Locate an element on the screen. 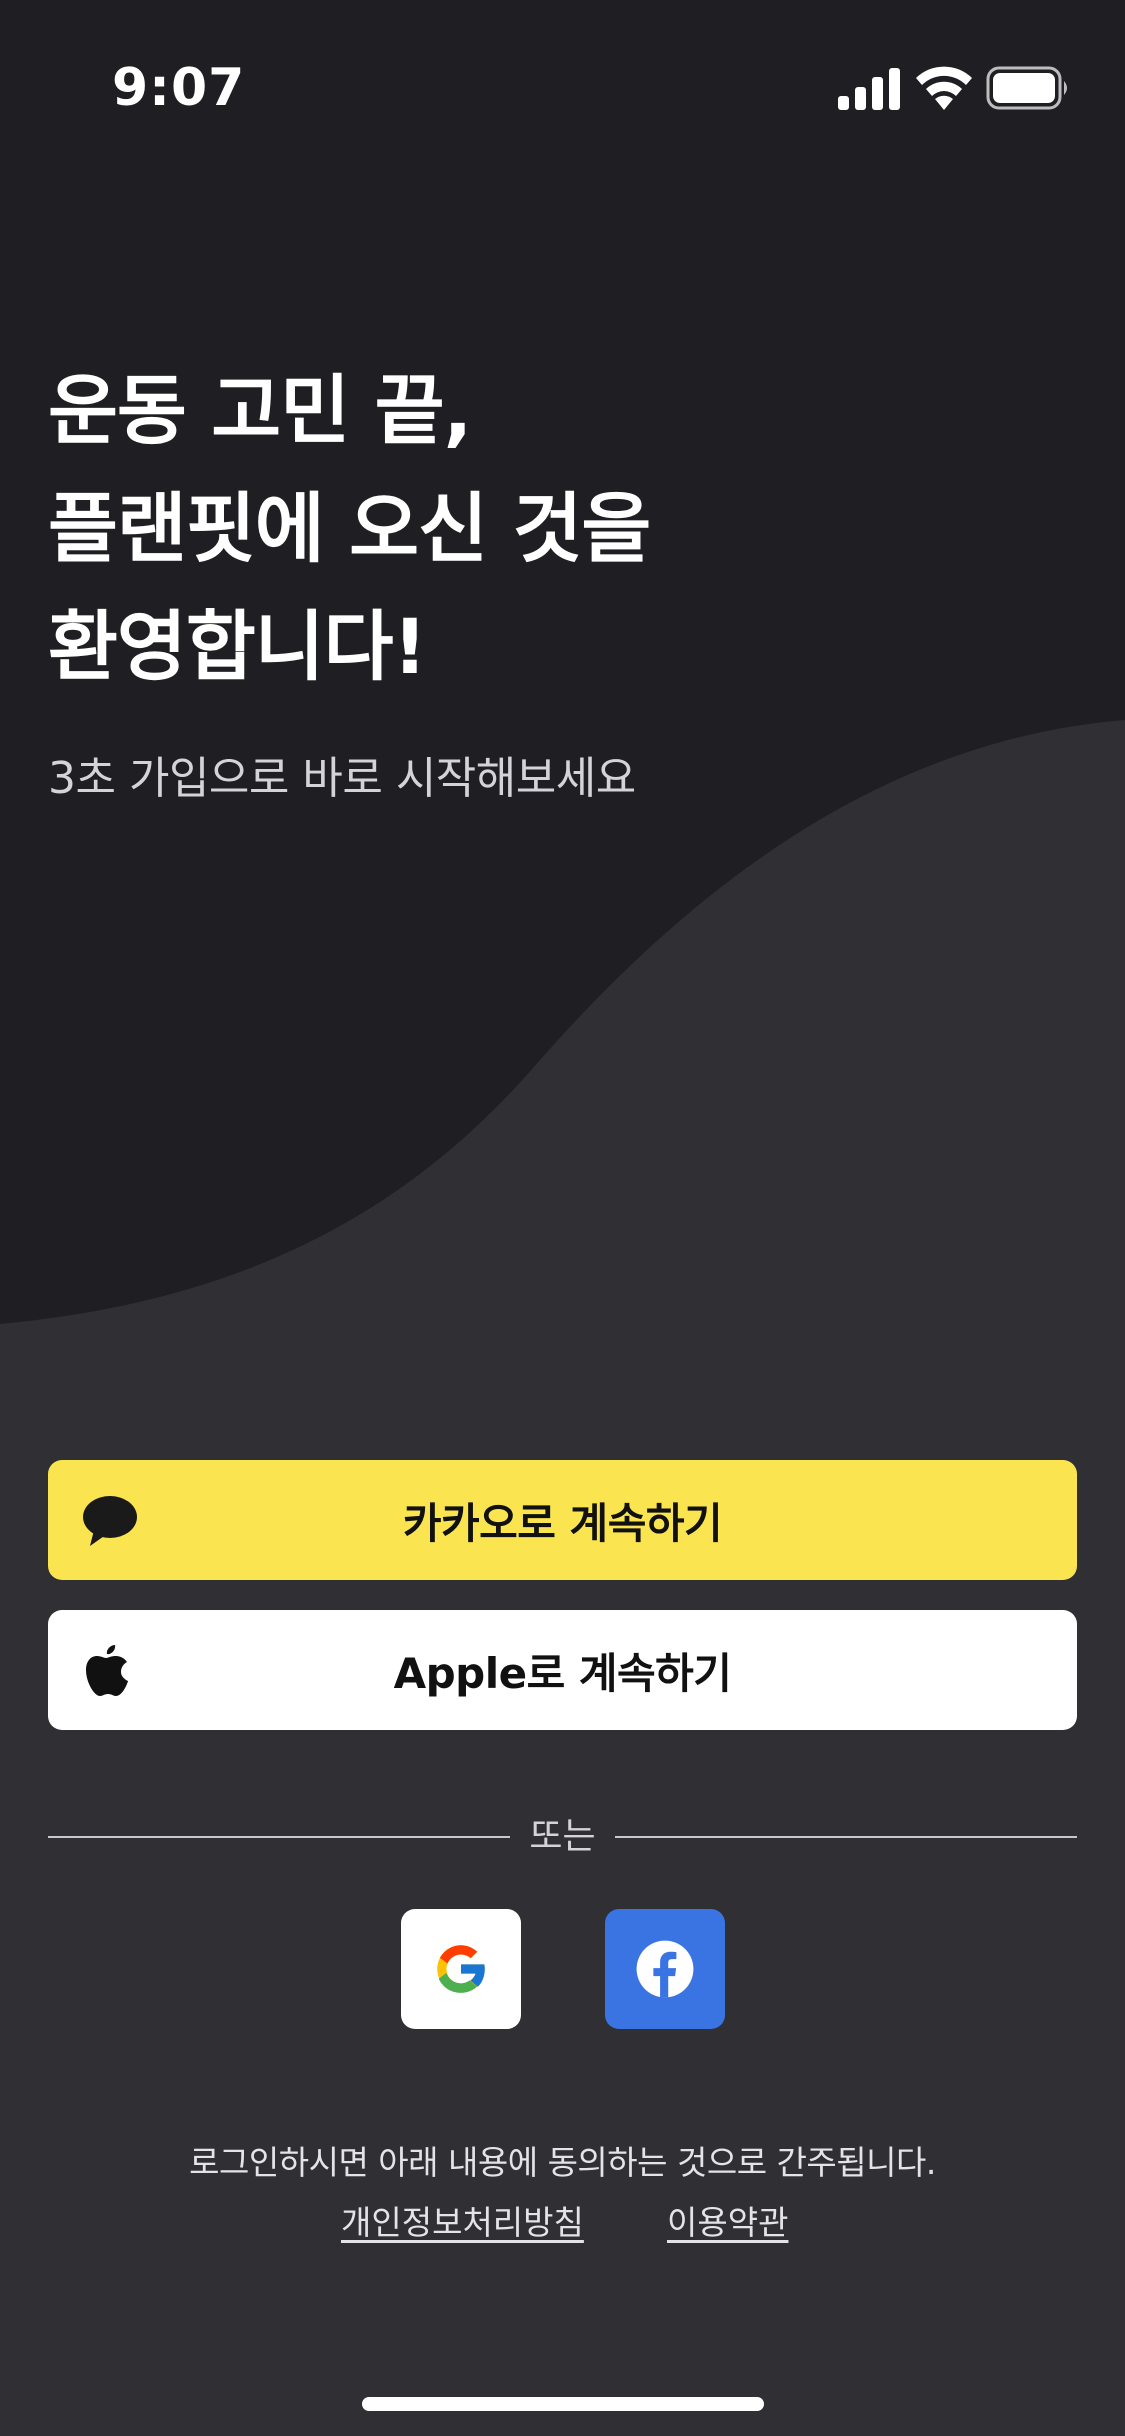  terms-of-service-link: 이용약관 is located at coordinates (727, 2220).